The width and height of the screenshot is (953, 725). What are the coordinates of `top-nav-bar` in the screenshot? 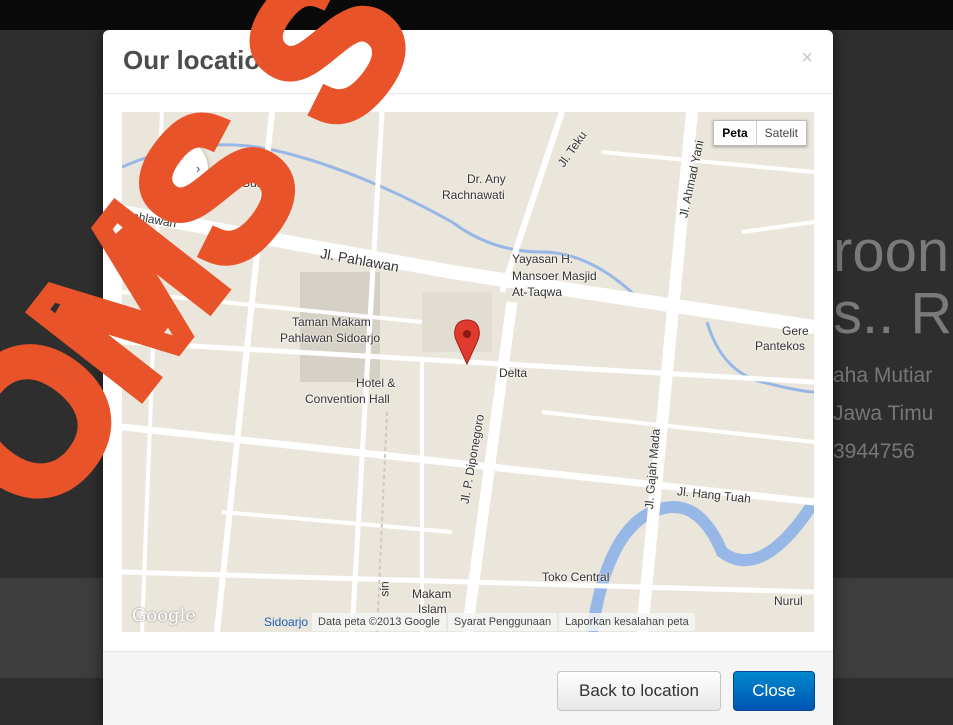 It's located at (476, 15).